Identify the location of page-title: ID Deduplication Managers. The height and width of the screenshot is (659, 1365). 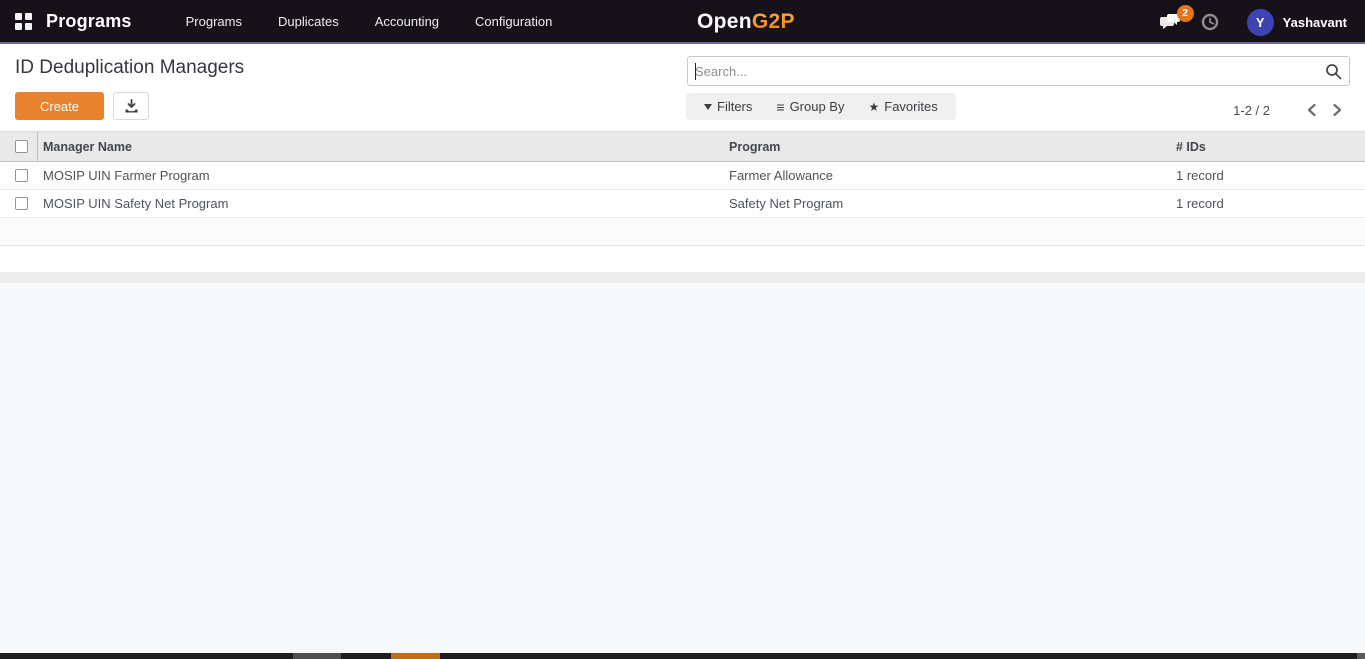
(130, 67).